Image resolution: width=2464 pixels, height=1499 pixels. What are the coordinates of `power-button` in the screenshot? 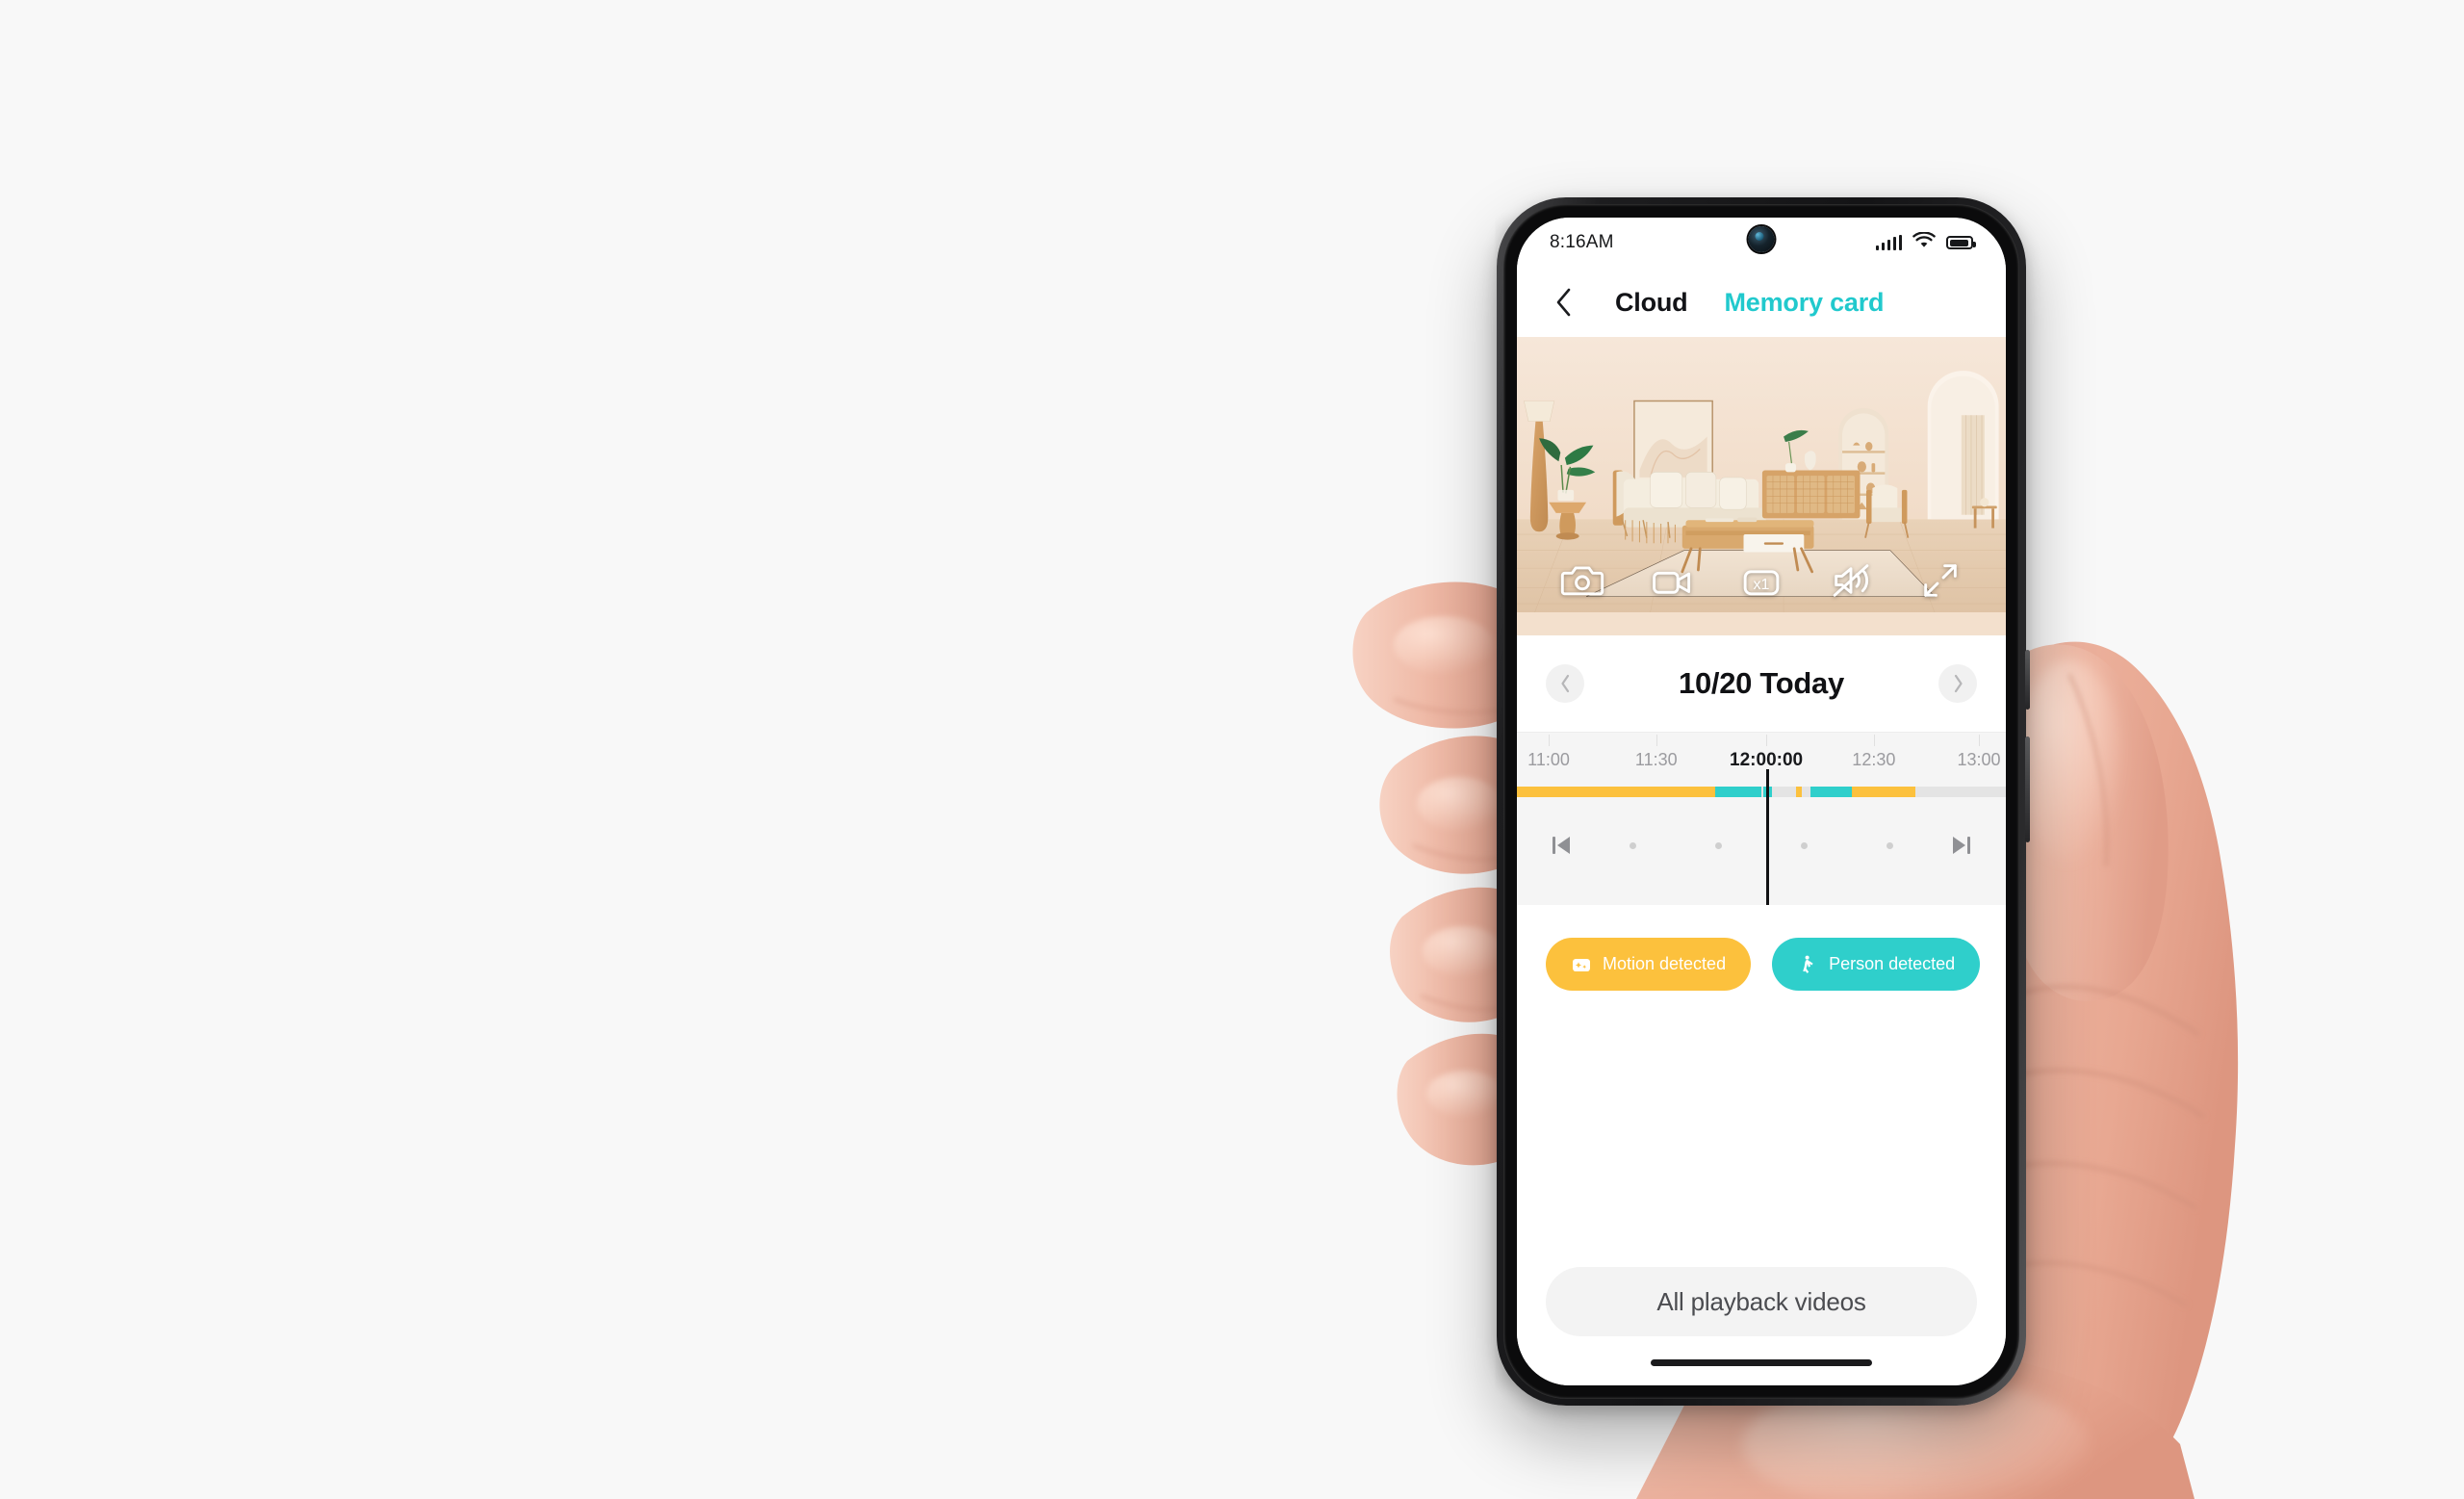 It's located at (2027, 680).